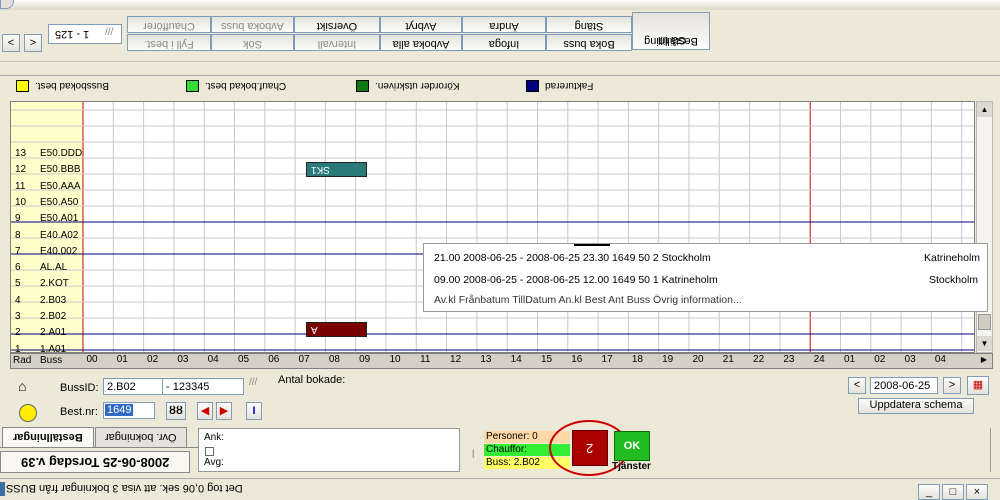  What do you see at coordinates (109, 32) in the screenshot?
I see `resize-grip-icon: ///` at bounding box center [109, 32].